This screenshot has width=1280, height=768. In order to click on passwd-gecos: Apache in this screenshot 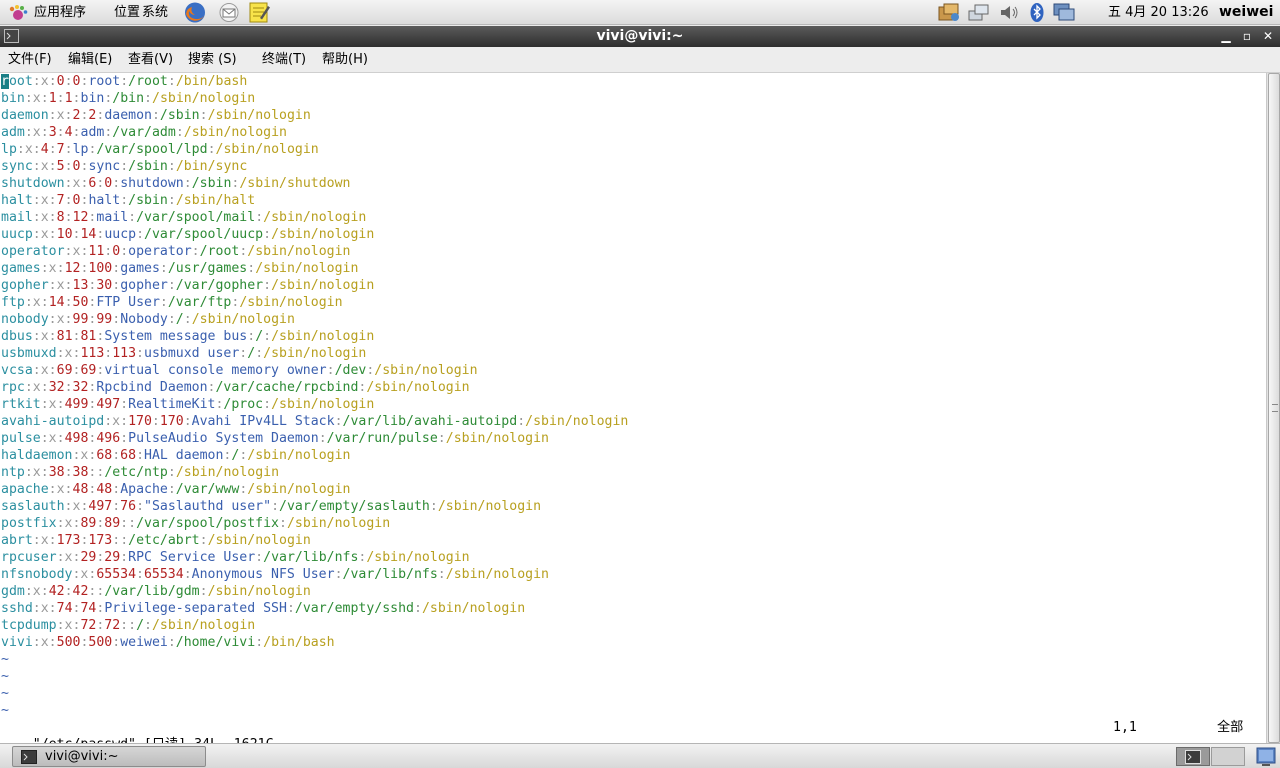, I will do `click(144, 489)`.